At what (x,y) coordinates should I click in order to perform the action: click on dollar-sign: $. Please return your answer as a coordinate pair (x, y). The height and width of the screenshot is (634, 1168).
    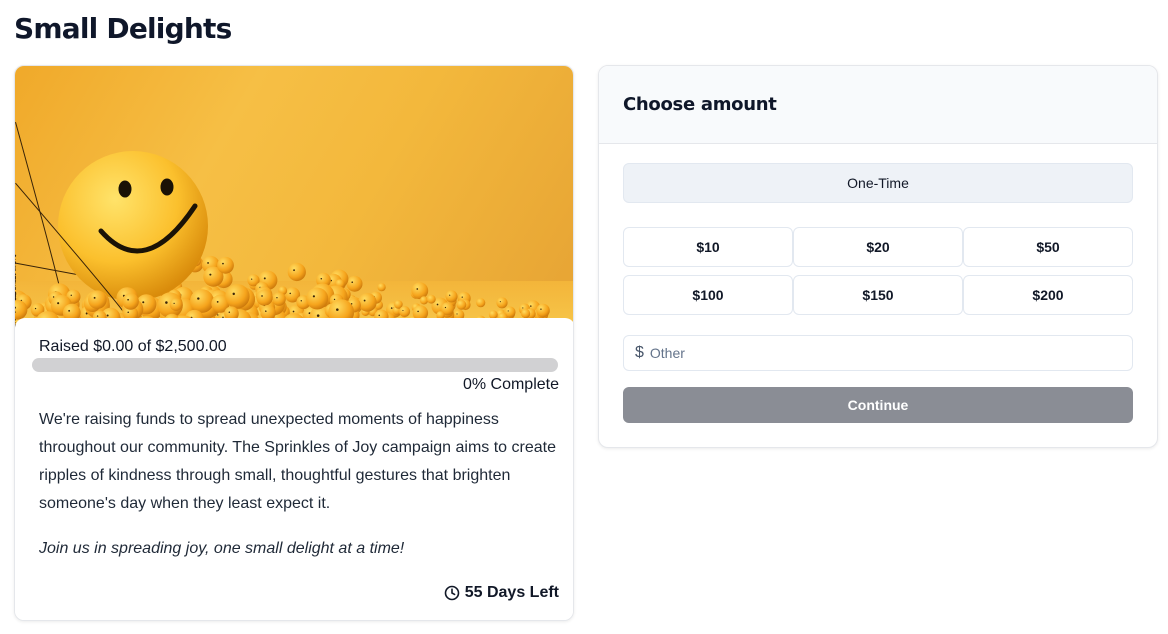
    Looking at the image, I should click on (639, 352).